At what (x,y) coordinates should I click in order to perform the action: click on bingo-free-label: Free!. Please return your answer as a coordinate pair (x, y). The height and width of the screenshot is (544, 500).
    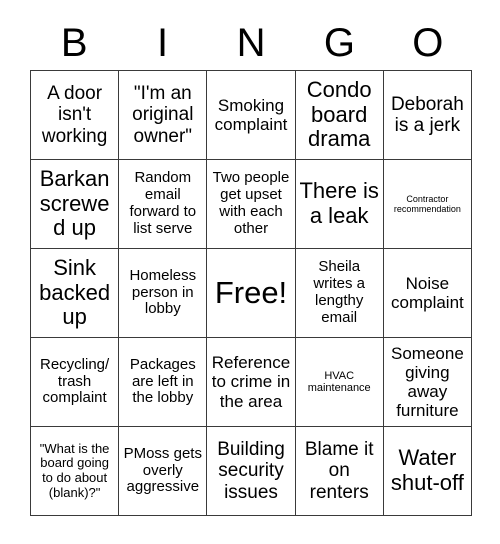
    Looking at the image, I should click on (251, 292).